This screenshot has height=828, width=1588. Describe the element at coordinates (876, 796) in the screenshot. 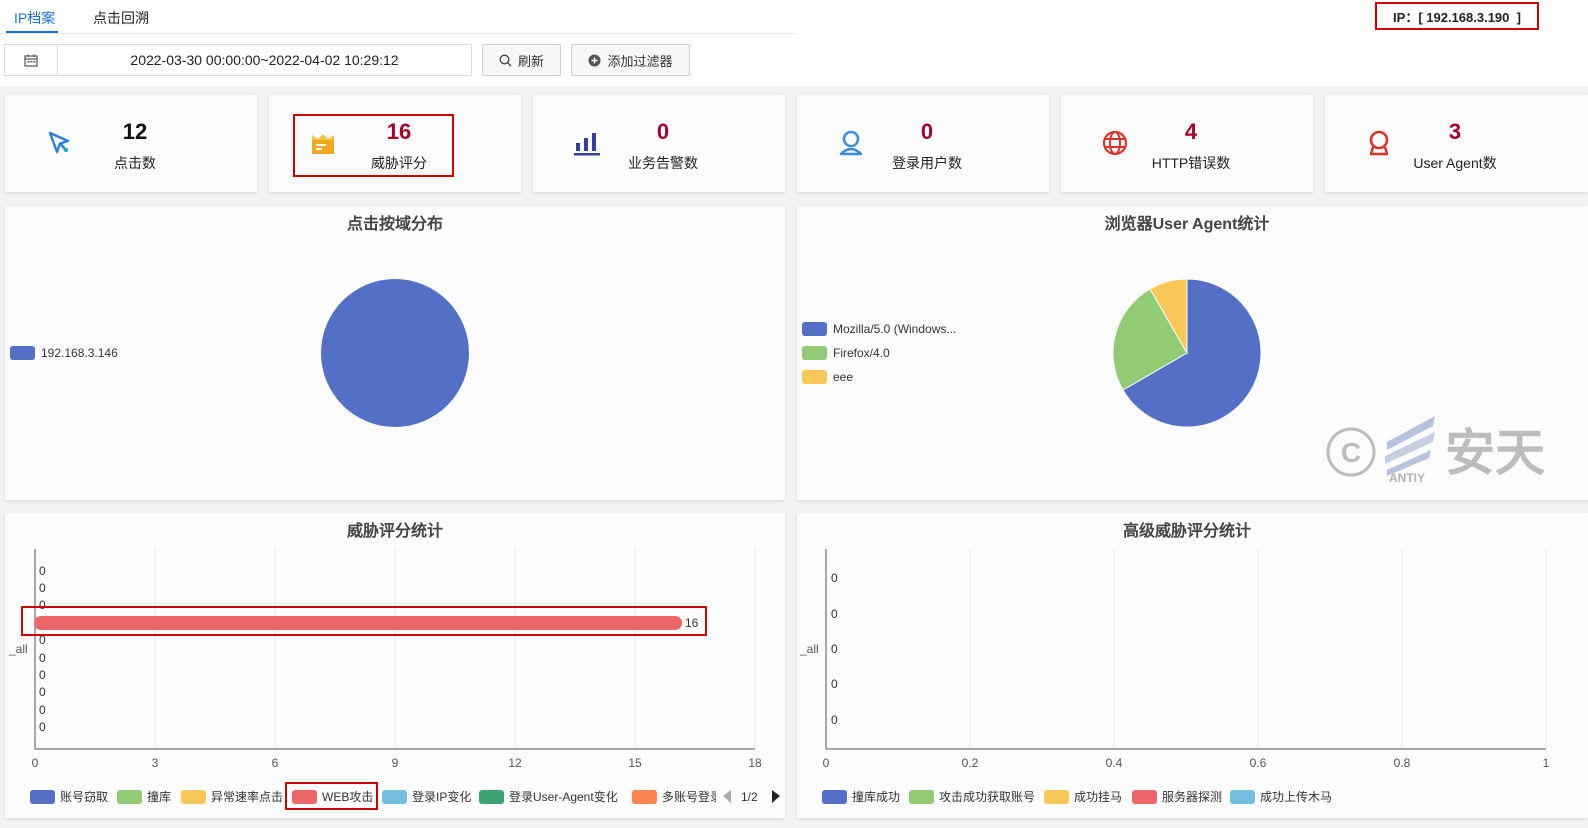

I see `legend-label: 撞库成功` at that location.